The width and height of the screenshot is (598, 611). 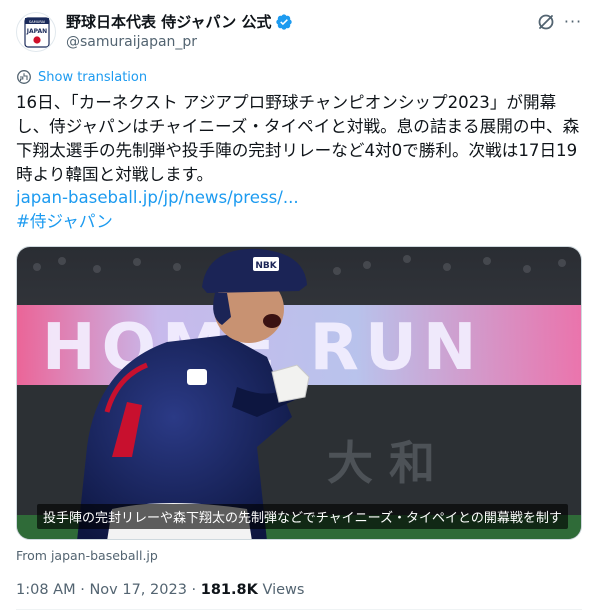 I want to click on card-source: From japan-baseball.jp, so click(x=87, y=555).